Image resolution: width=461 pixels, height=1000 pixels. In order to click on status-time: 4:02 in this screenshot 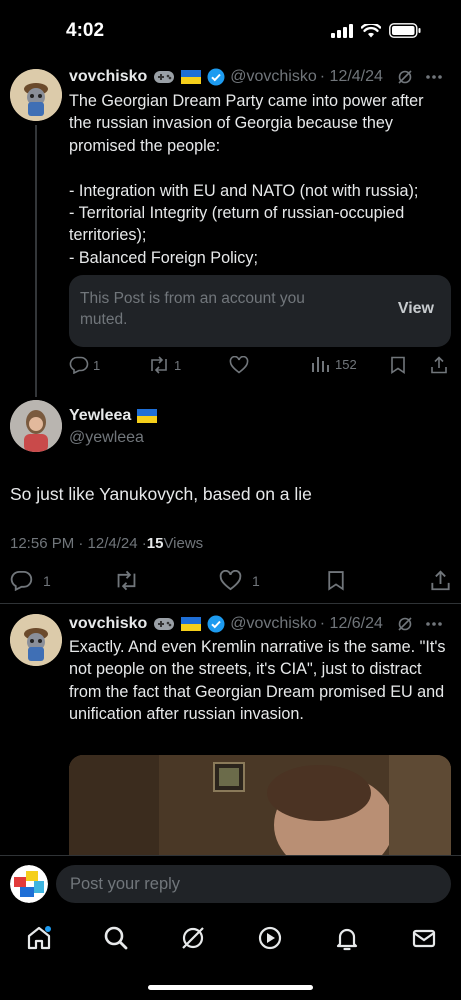, I will do `click(85, 30)`.